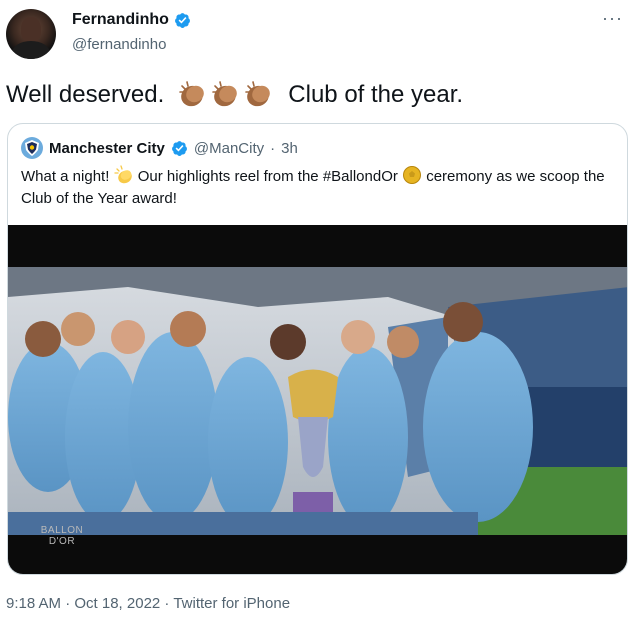 The width and height of the screenshot is (637, 620). I want to click on mancity-crest-icon, so click(32, 148).